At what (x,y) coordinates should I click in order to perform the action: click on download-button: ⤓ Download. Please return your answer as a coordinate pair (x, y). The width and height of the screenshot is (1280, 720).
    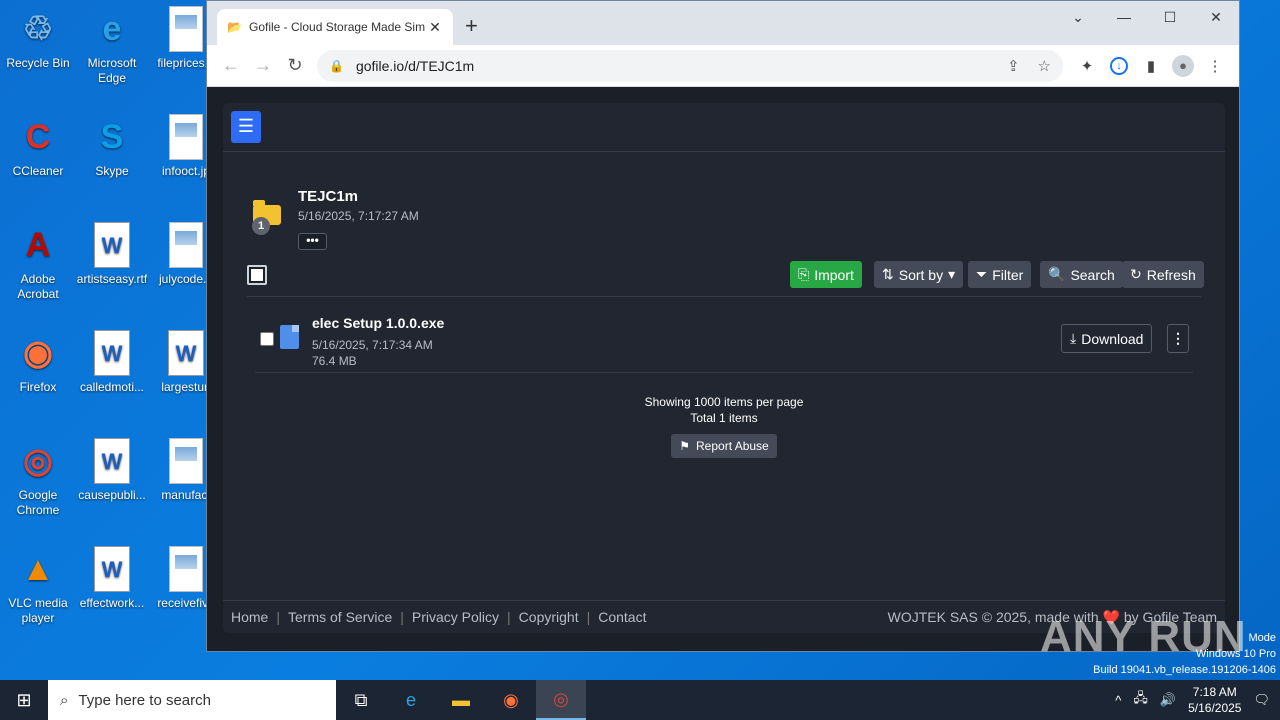
    Looking at the image, I should click on (1107, 338).